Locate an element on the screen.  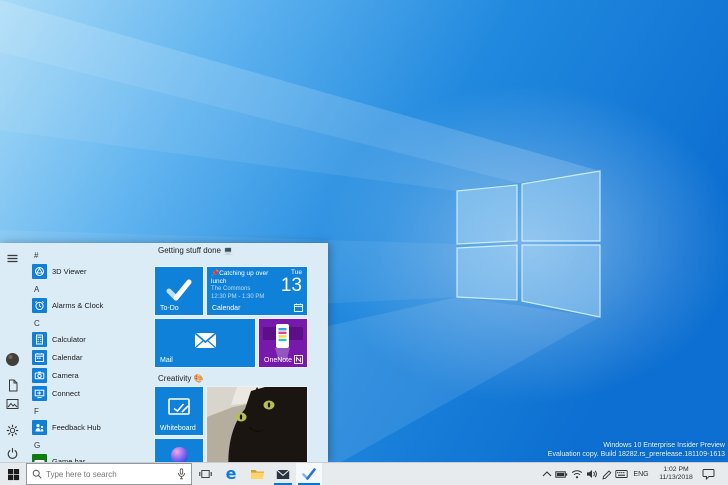
wifi-icon is located at coordinates (576, 474).